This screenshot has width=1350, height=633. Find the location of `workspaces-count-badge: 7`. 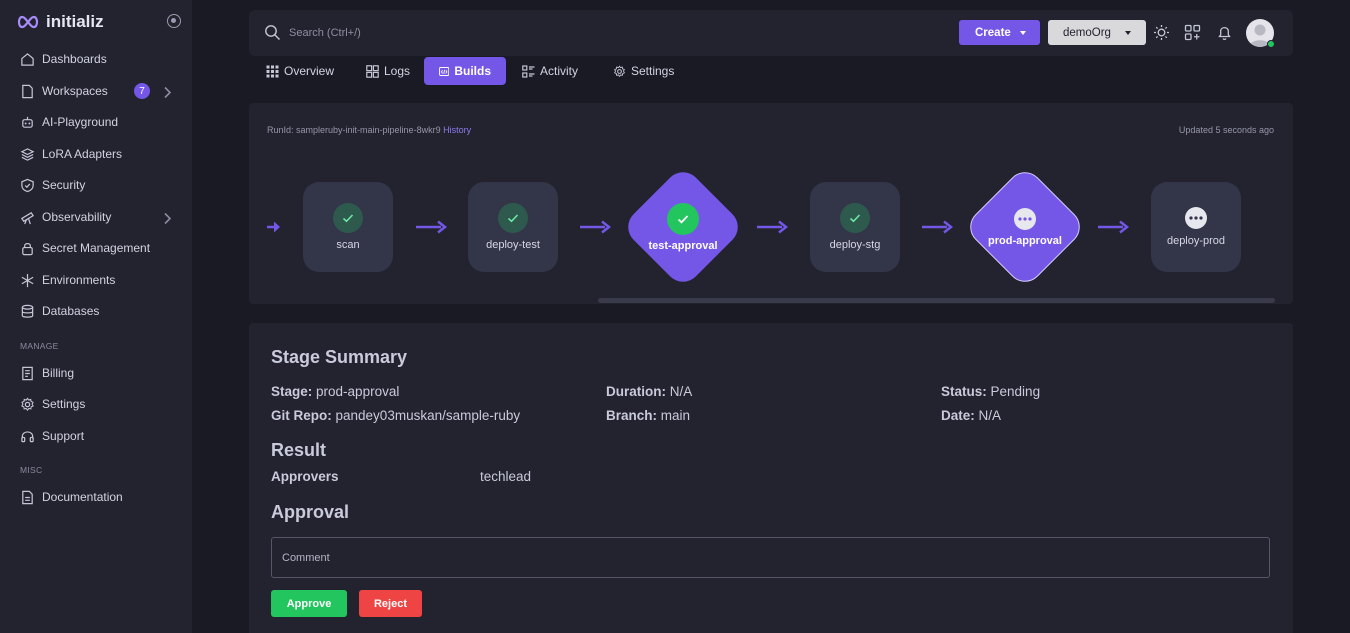

workspaces-count-badge: 7 is located at coordinates (142, 91).